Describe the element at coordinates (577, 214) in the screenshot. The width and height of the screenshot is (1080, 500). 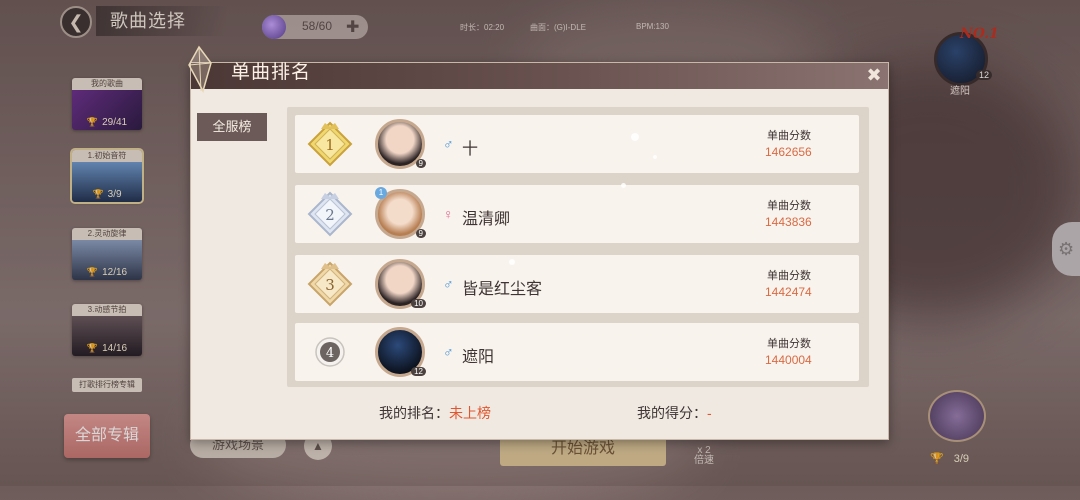
I see `ranking-row: 2 9 1 ♀ 温清卿 单曲分数 1443836` at that location.